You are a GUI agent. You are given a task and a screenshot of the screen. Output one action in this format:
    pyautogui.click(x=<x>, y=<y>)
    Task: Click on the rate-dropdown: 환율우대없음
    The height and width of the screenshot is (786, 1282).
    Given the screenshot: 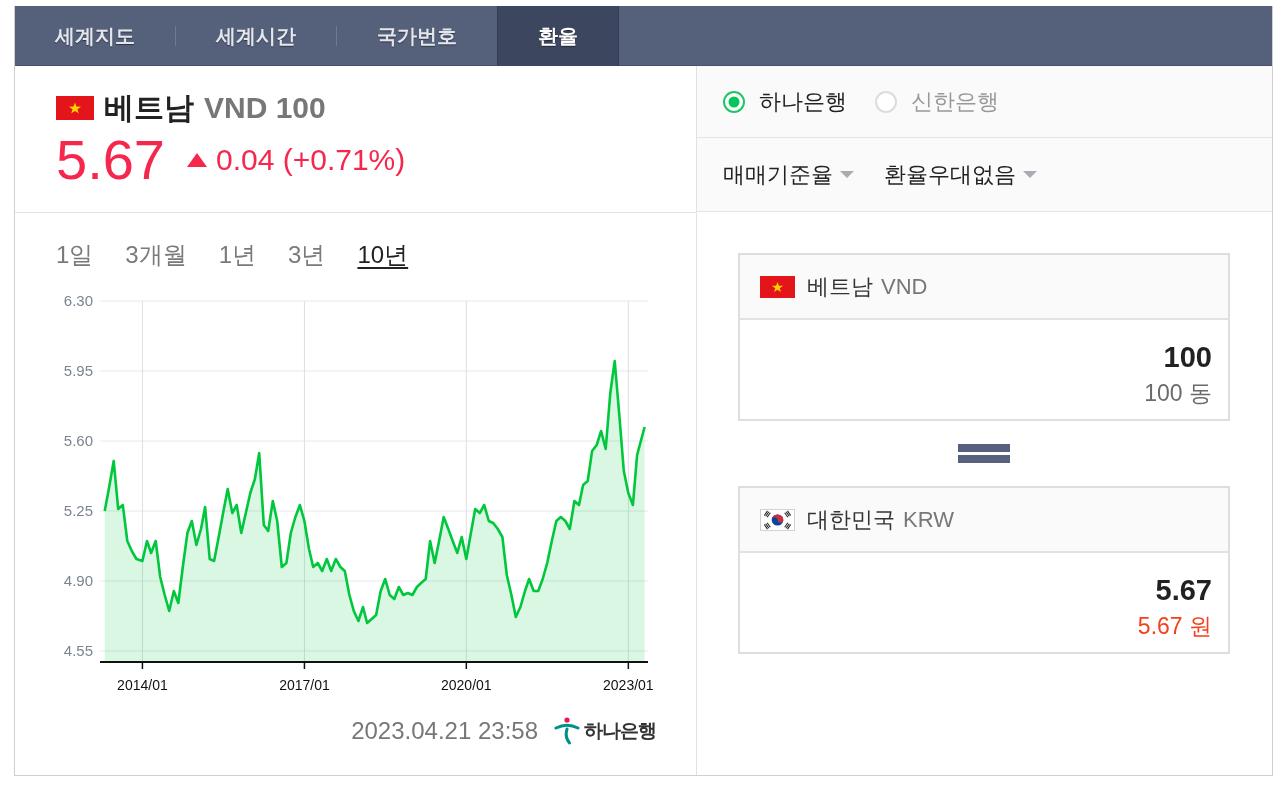 What is the action you would take?
    pyautogui.click(x=960, y=174)
    